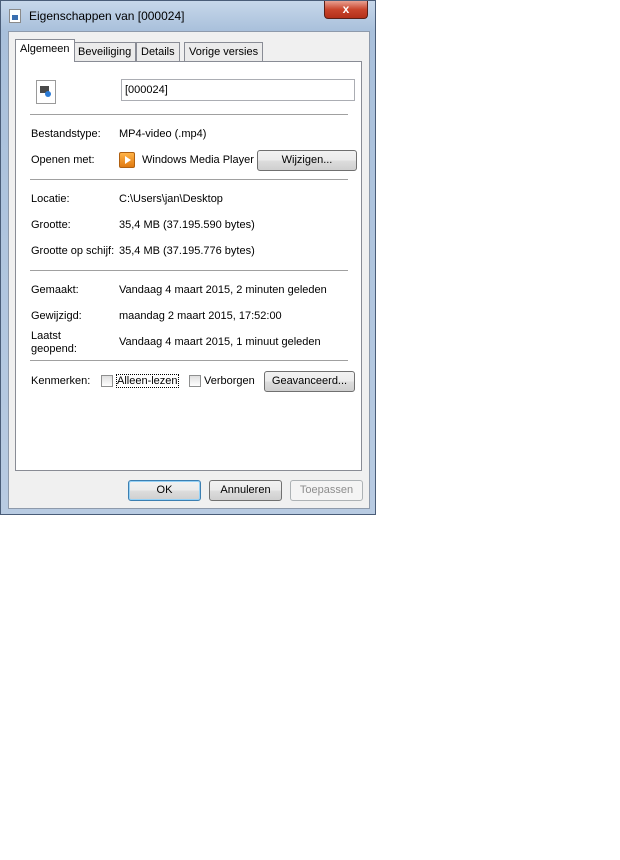  I want to click on cancel-button: Annuleren, so click(245, 490).